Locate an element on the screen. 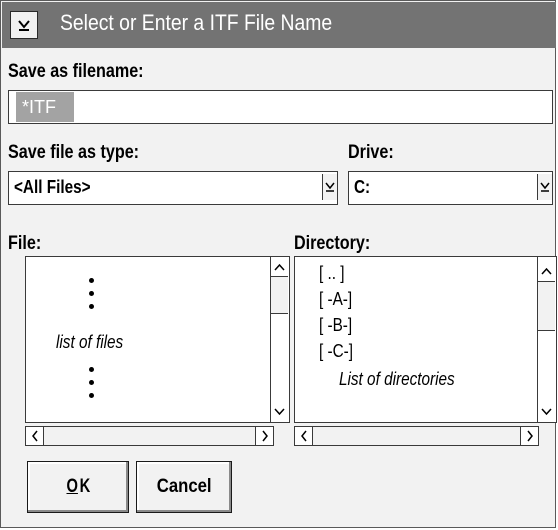 The width and height of the screenshot is (558, 530). directory-vertical-scrollbar is located at coordinates (546, 339).